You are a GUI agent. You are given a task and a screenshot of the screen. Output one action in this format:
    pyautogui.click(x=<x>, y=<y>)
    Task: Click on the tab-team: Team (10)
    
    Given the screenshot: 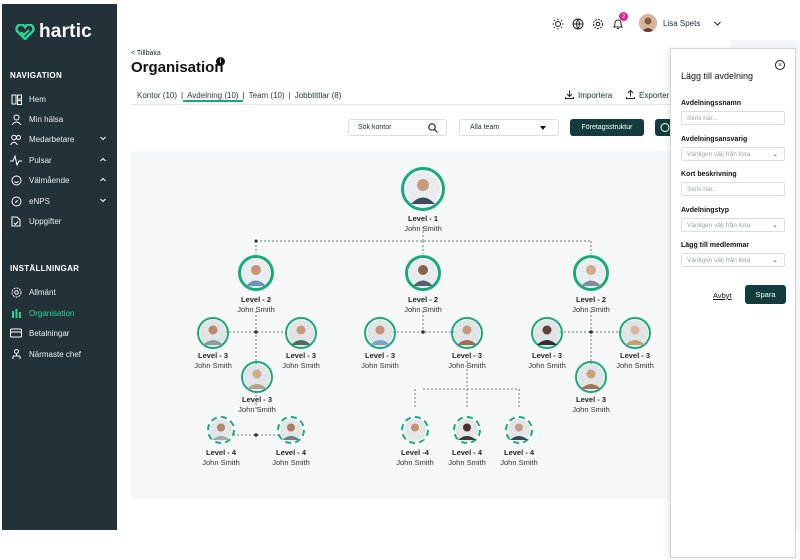 What is the action you would take?
    pyautogui.click(x=267, y=96)
    